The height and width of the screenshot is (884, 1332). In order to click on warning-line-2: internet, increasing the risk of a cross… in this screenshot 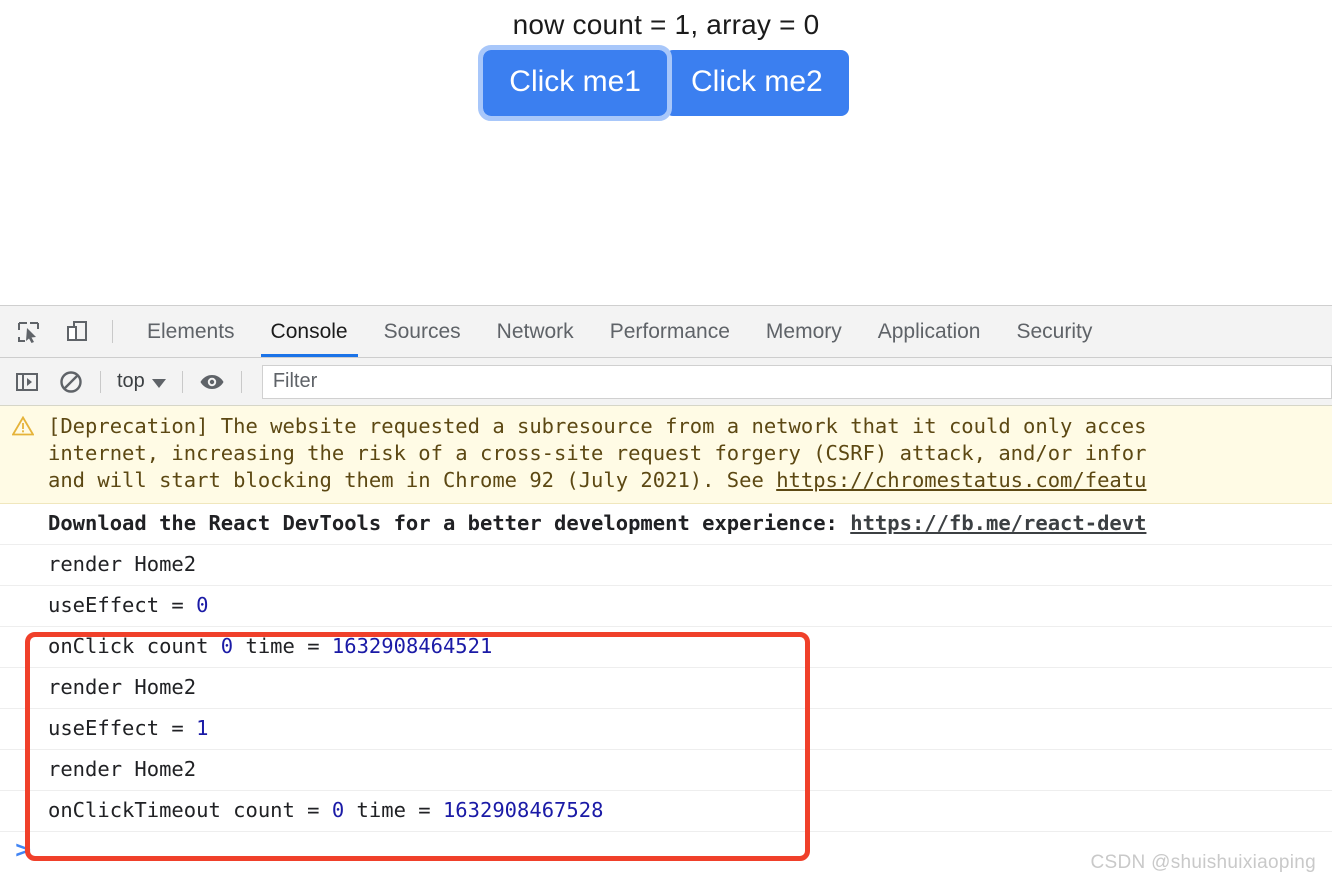, I will do `click(597, 453)`.